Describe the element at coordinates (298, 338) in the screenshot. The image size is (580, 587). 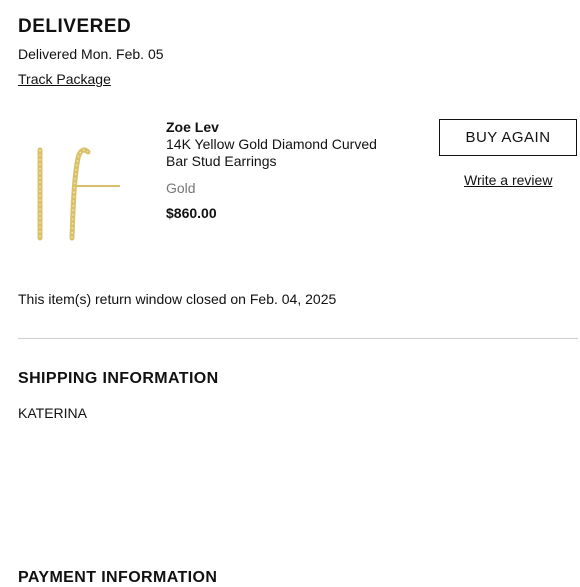
I see `section-divider` at that location.